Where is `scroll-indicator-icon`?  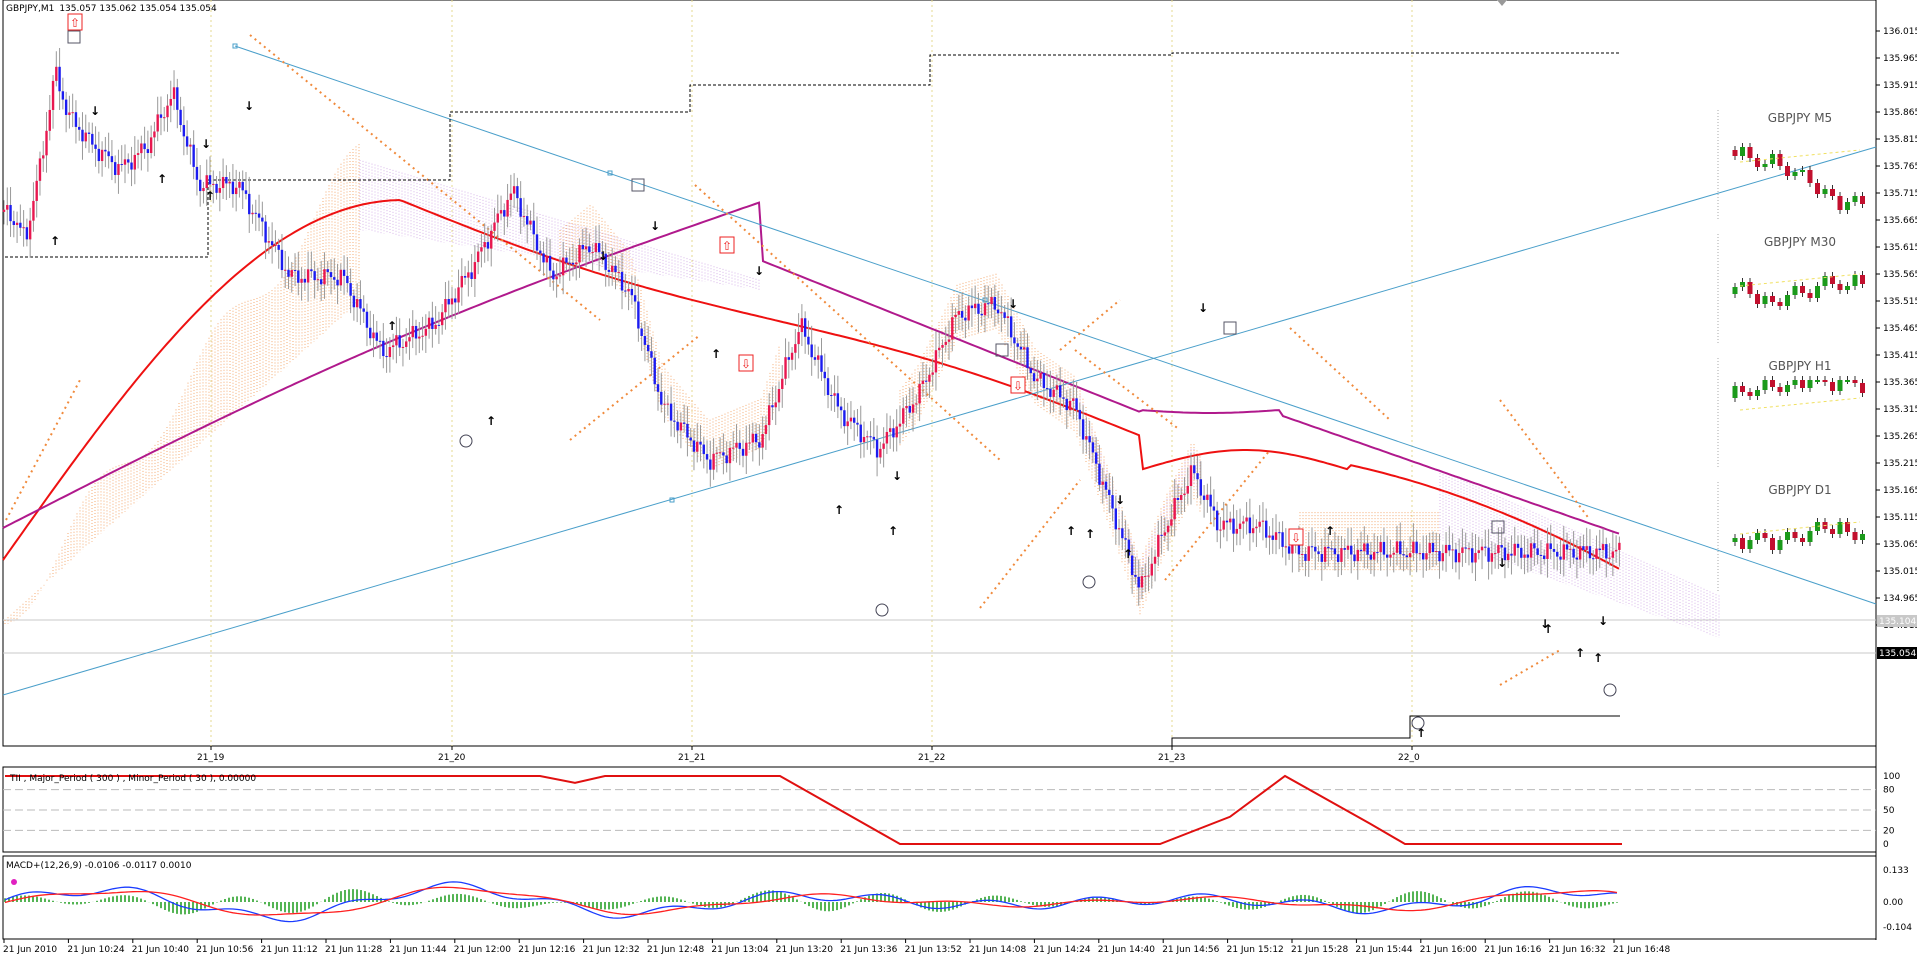
scroll-indicator-icon is located at coordinates (1502, 3).